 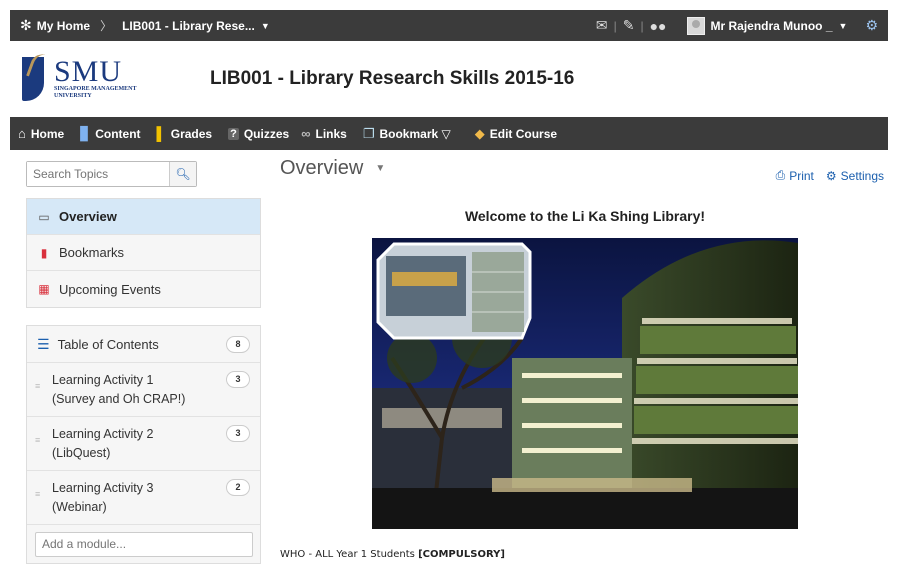 What do you see at coordinates (780, 175) in the screenshot?
I see `printer-icon: ⎙` at bounding box center [780, 175].